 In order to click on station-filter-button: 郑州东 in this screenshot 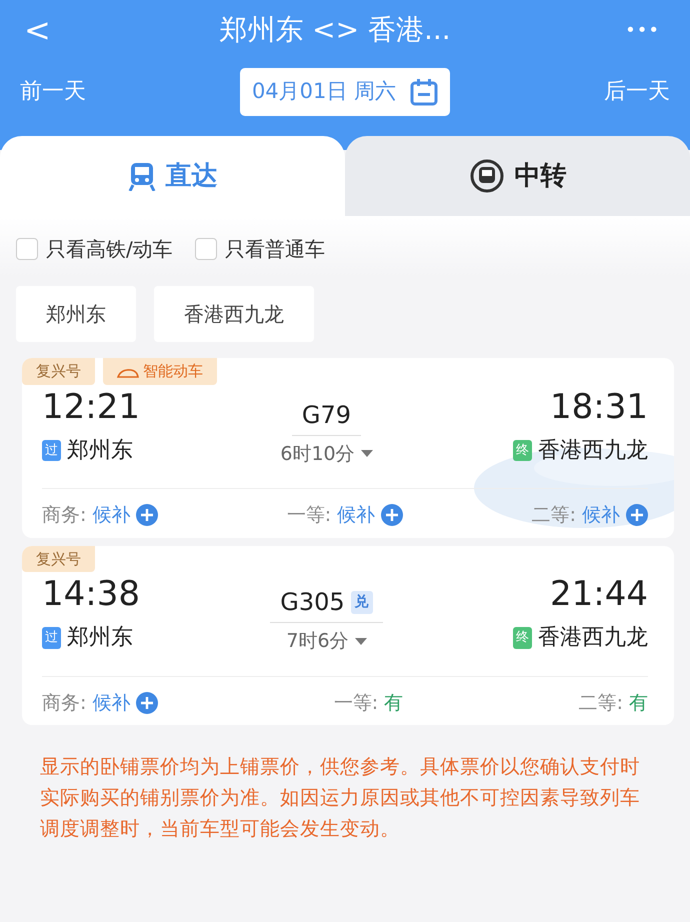, I will do `click(76, 314)`.